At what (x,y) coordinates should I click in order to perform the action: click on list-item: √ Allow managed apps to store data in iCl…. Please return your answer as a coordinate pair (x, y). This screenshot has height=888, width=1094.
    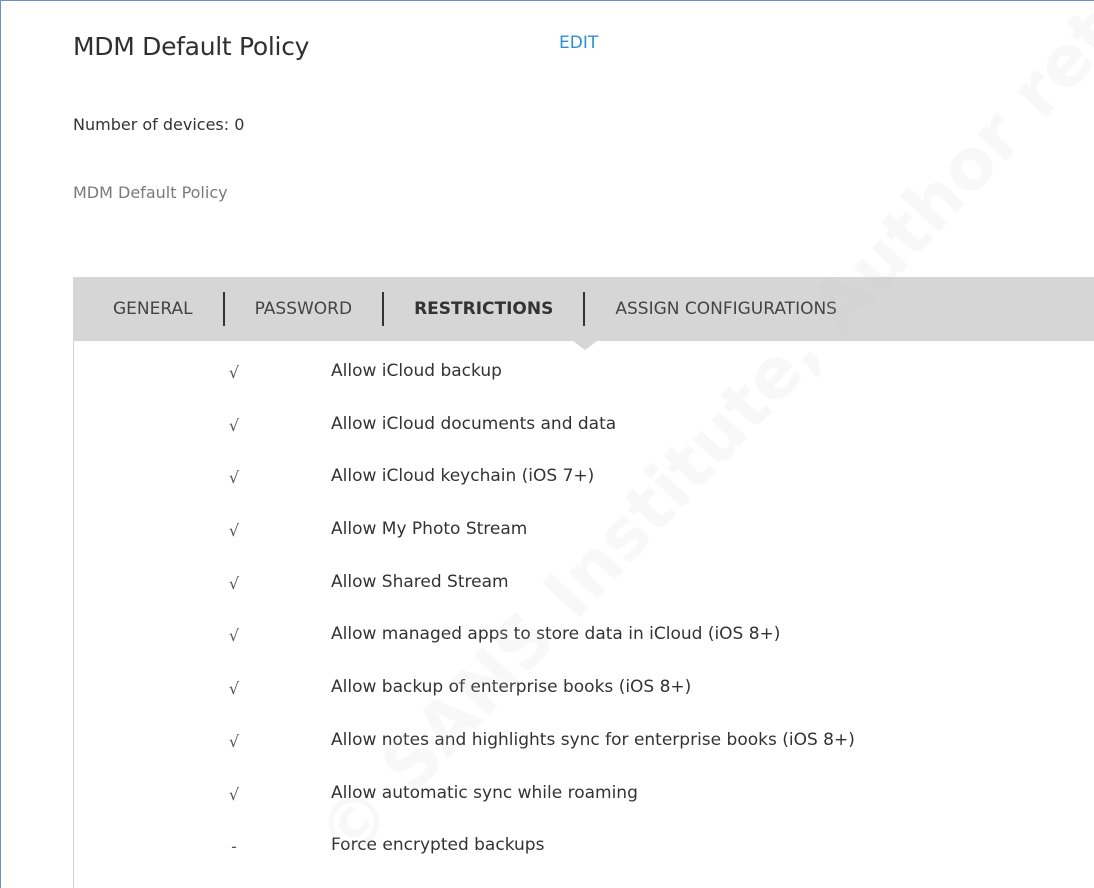
    Looking at the image, I should click on (584, 646).